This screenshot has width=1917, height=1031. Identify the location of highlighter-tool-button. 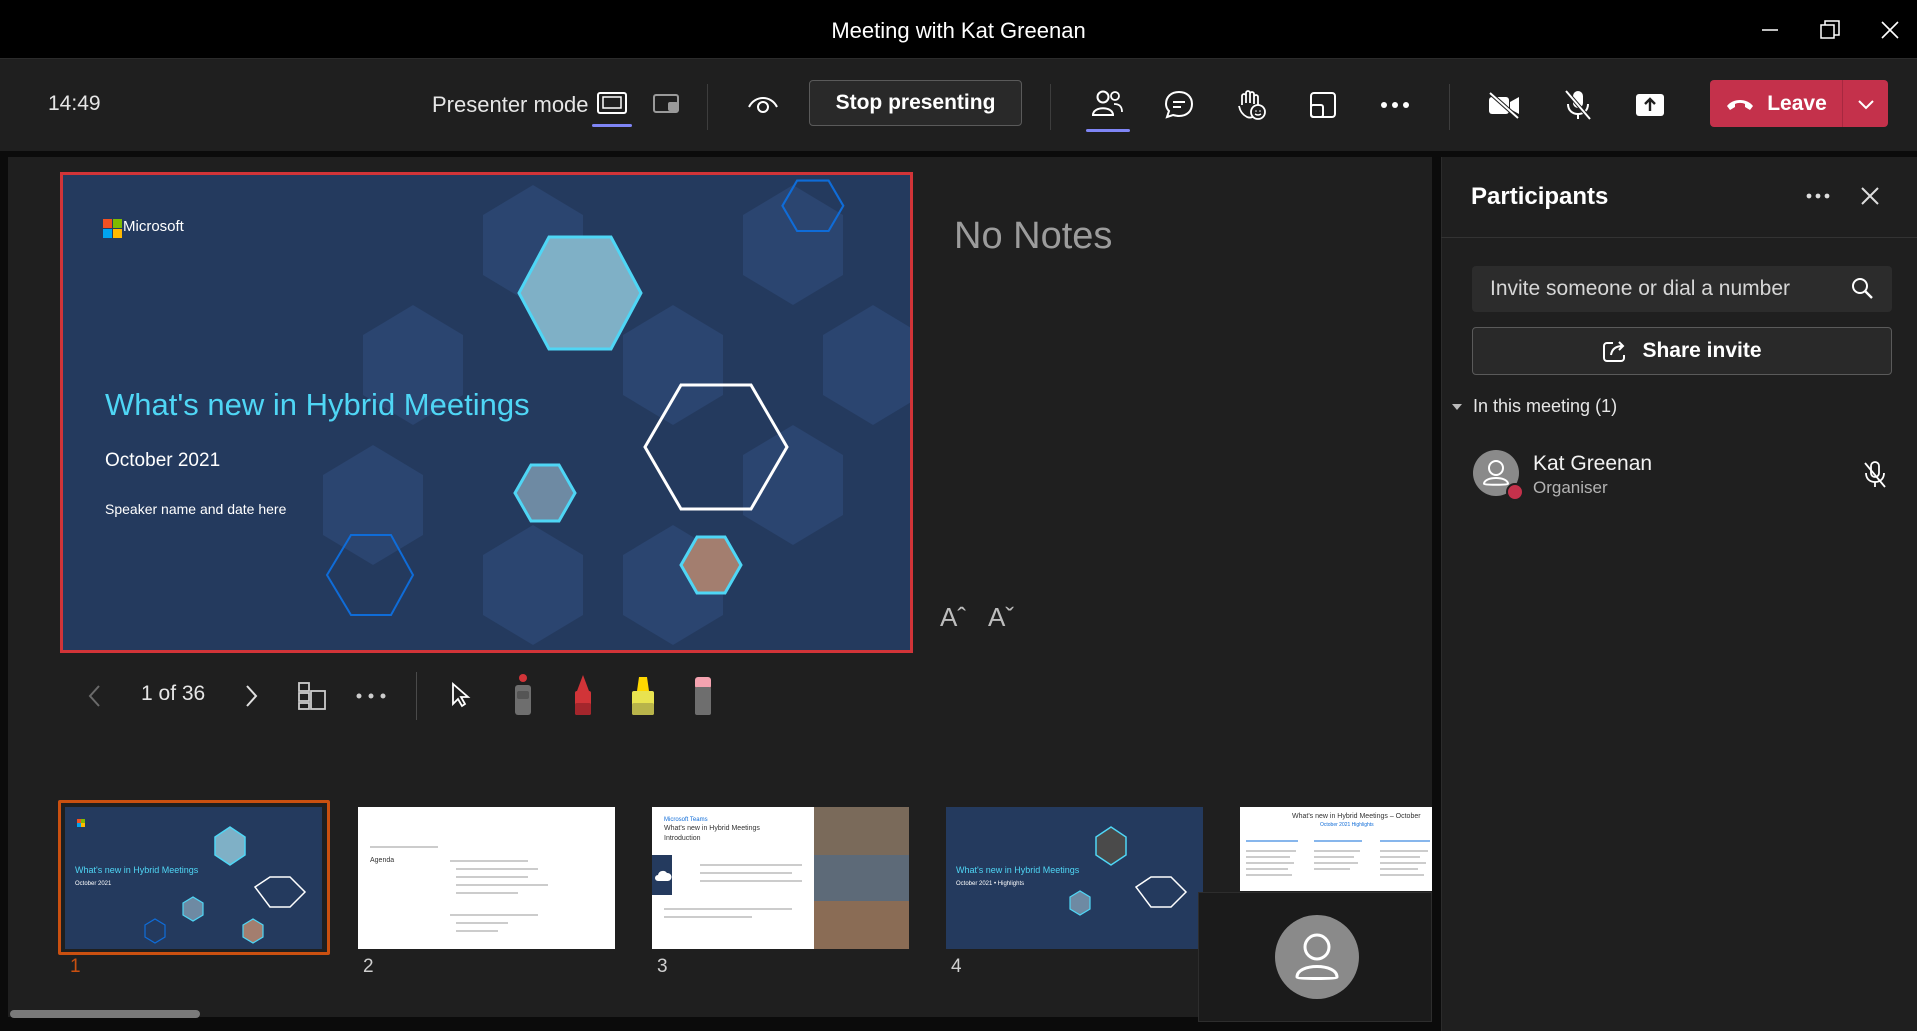
(643, 695).